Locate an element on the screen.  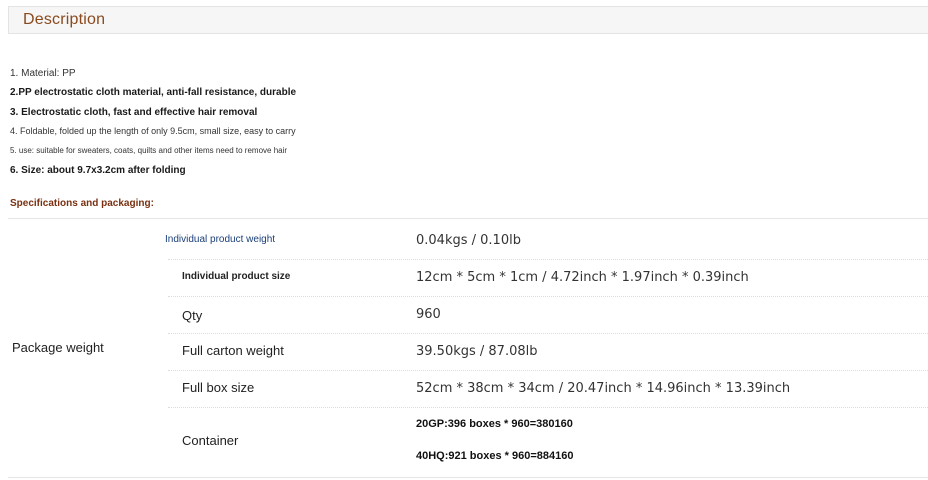
spec-table-top-border is located at coordinates (468, 218).